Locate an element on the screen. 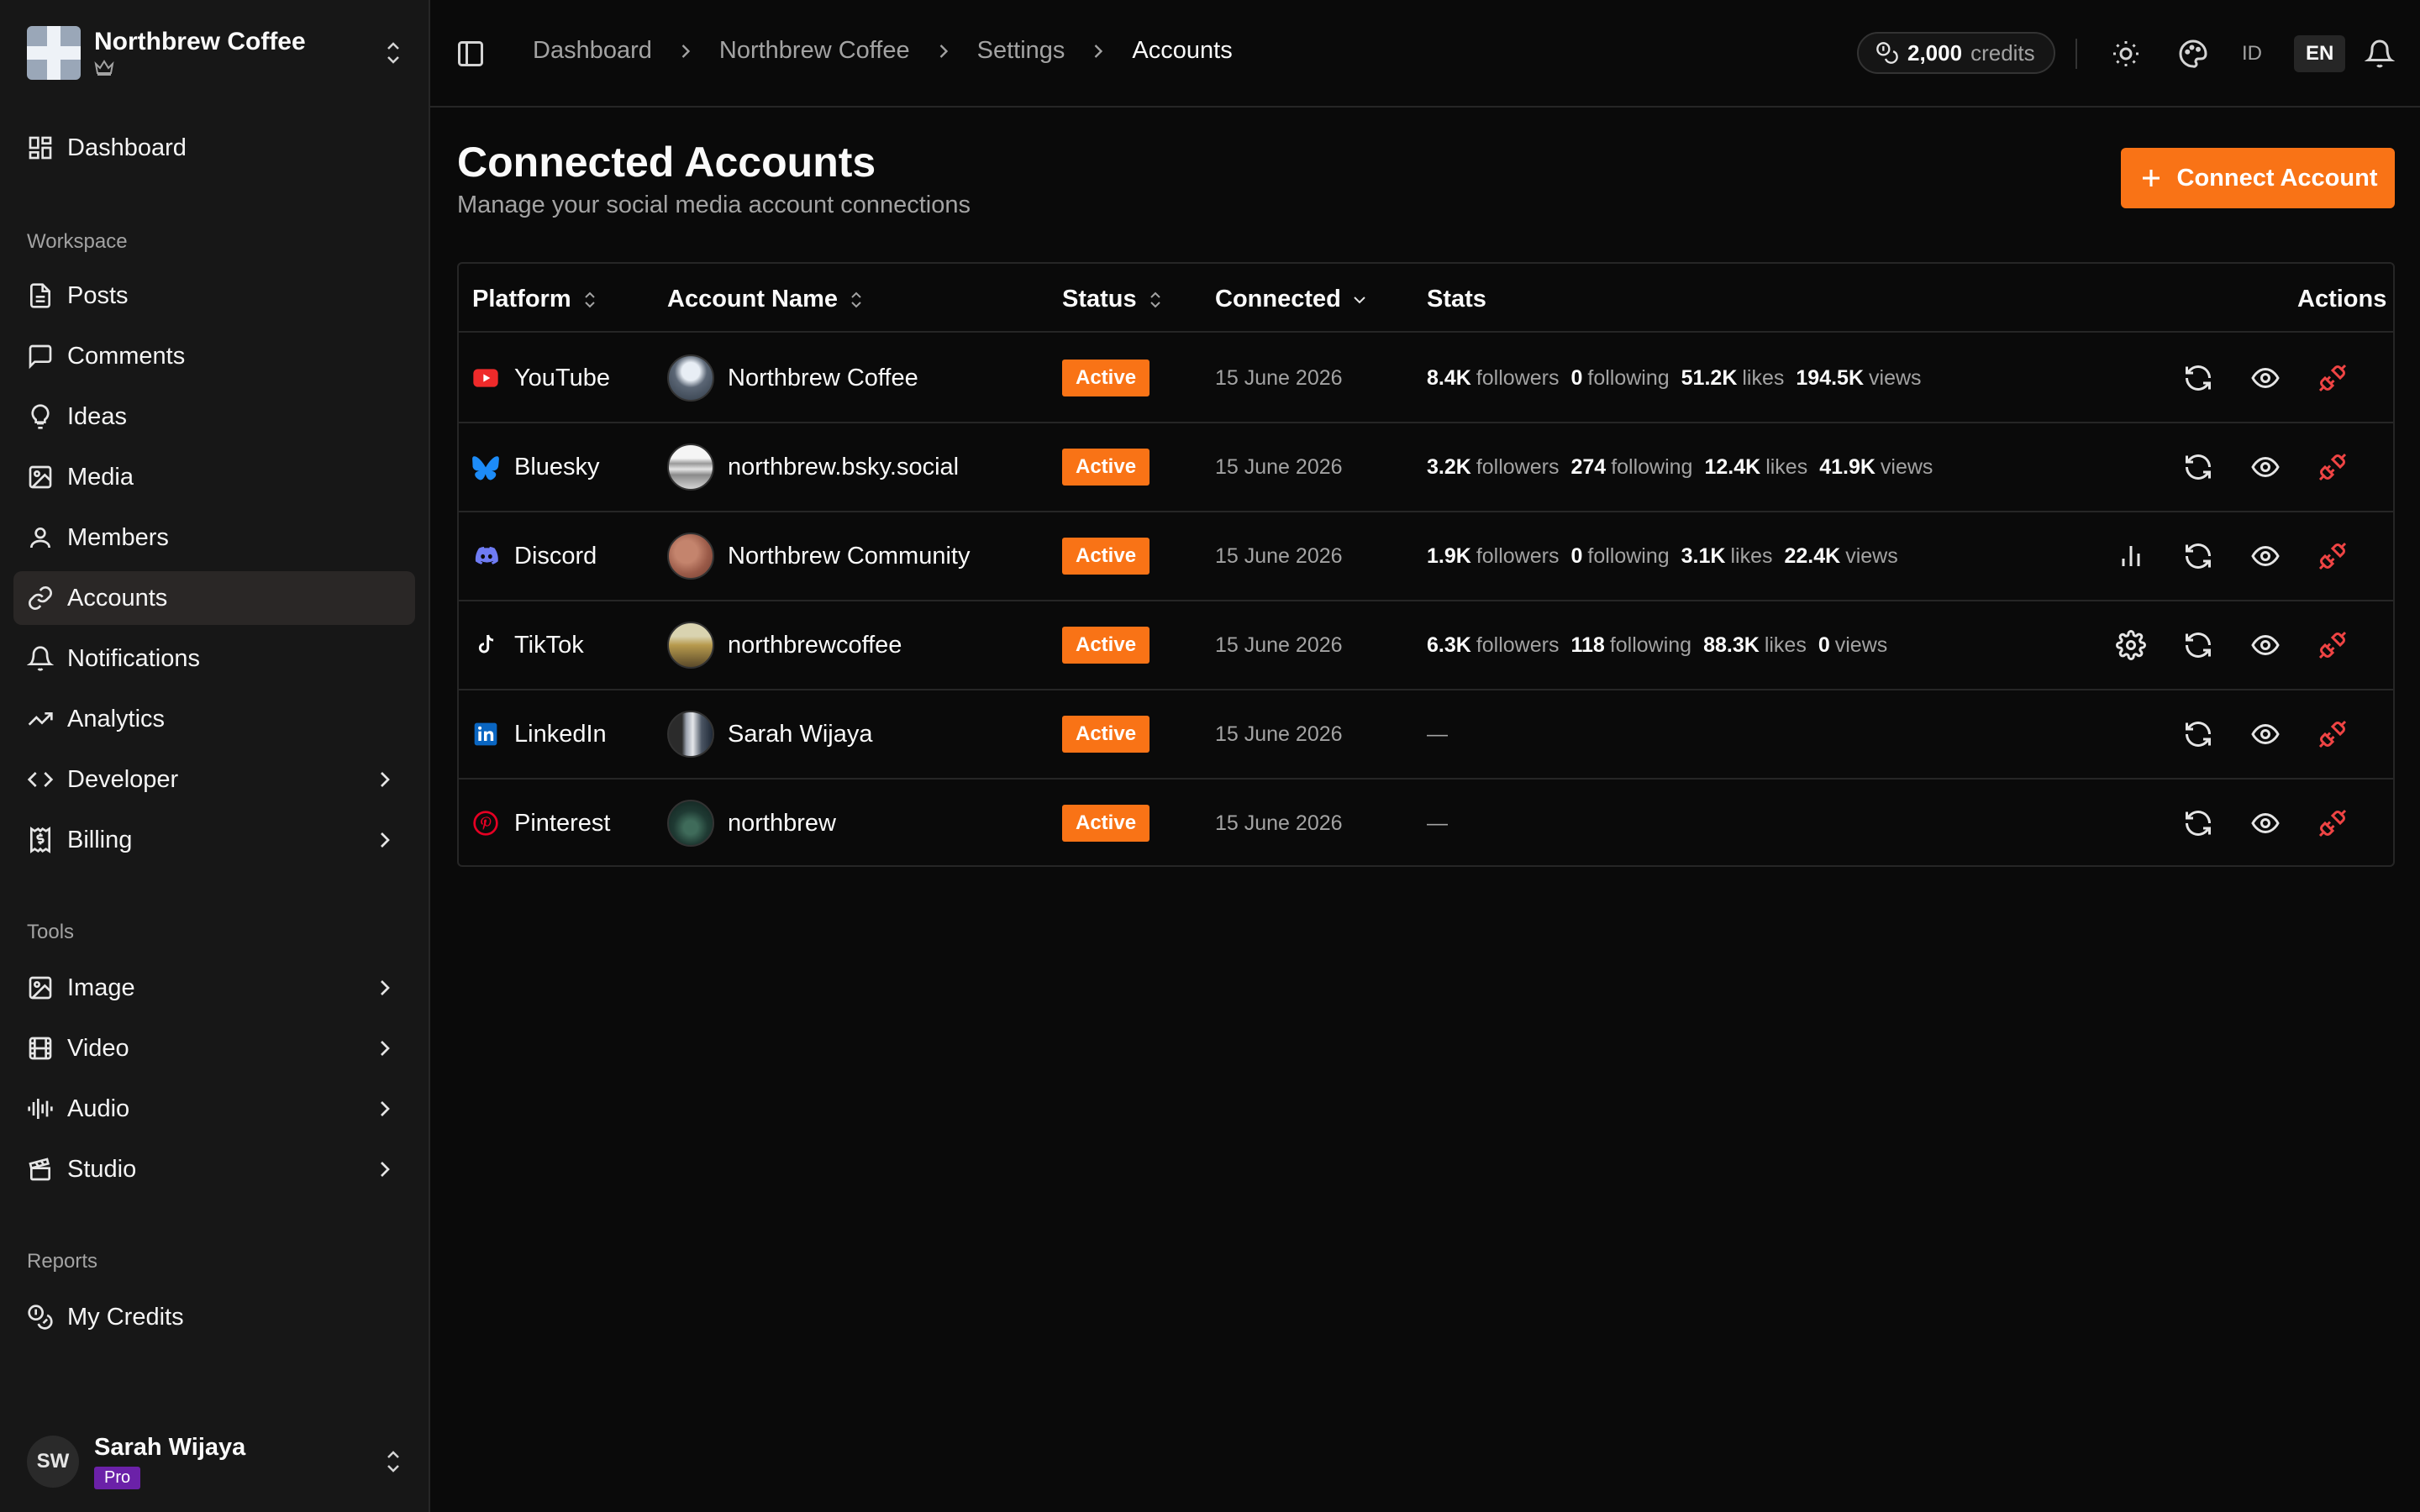 The image size is (2420, 1512). sidebar-item-billing: Billing is located at coordinates (214, 840).